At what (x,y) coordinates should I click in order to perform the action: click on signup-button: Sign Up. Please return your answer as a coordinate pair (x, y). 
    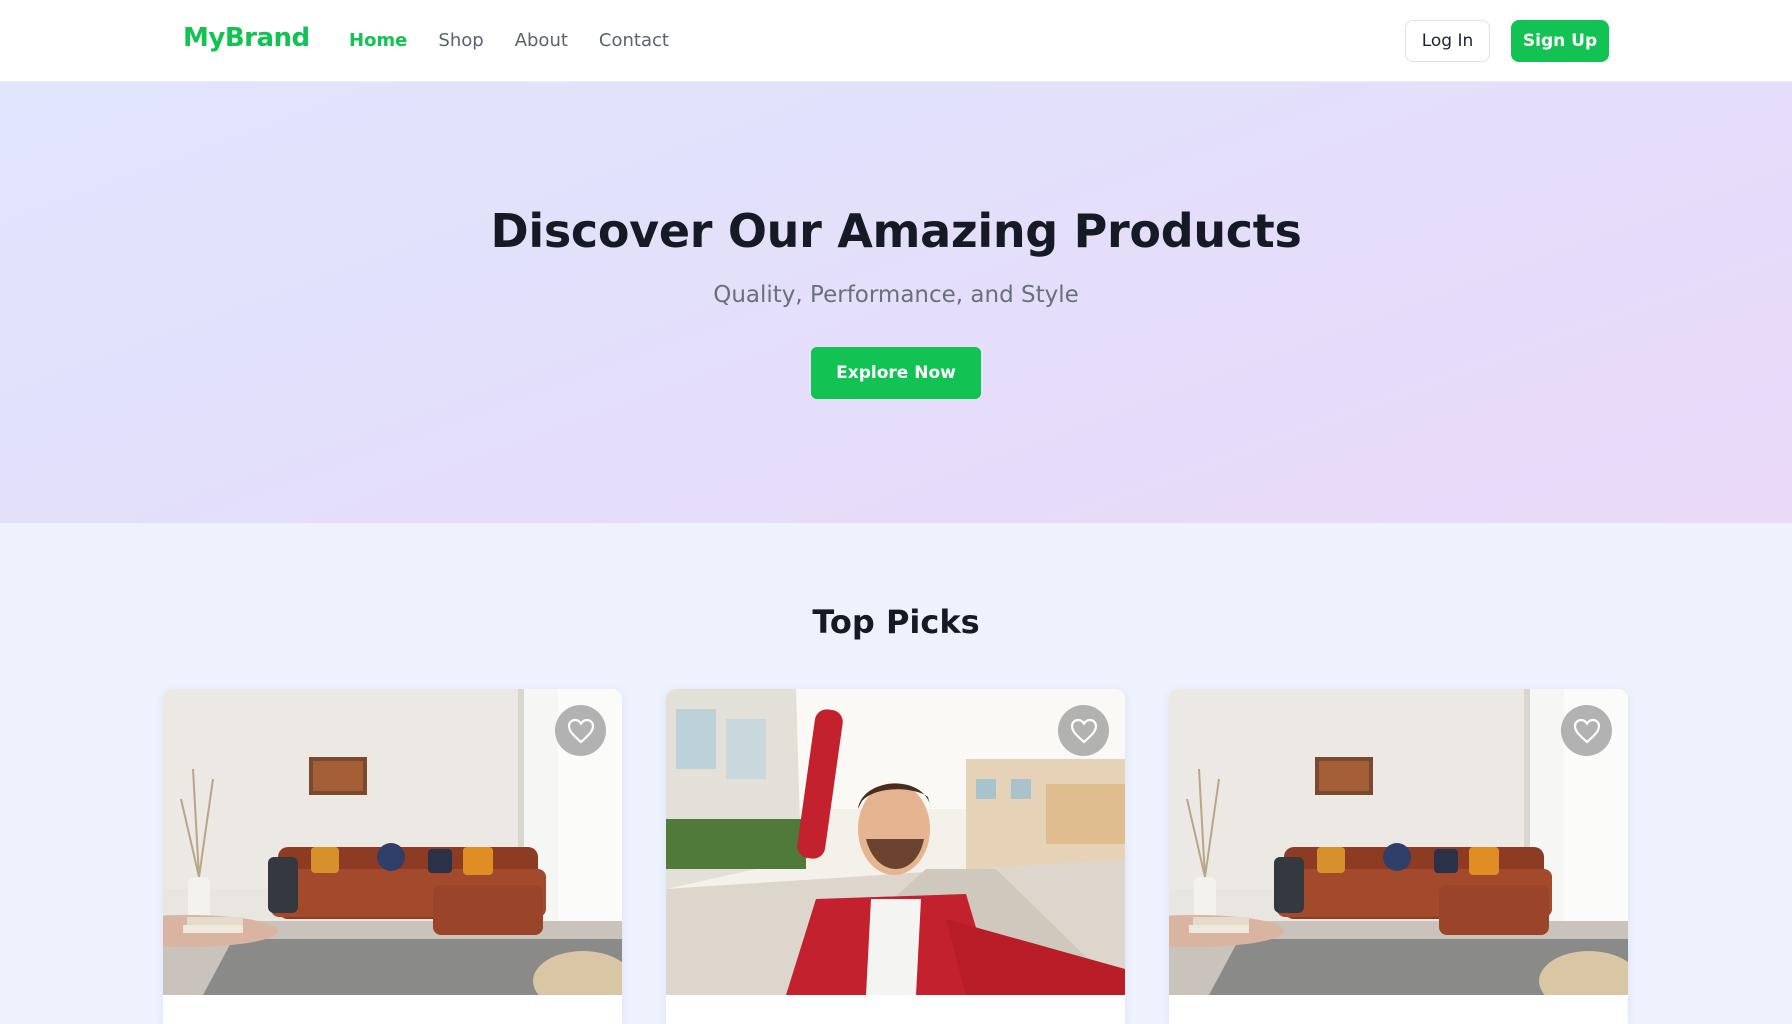
    Looking at the image, I should click on (1560, 41).